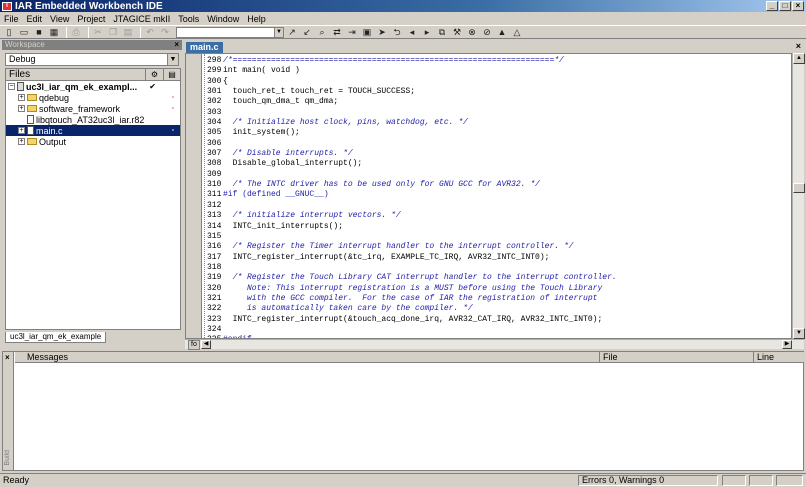  I want to click on redo-icon: ↷, so click(165, 32).